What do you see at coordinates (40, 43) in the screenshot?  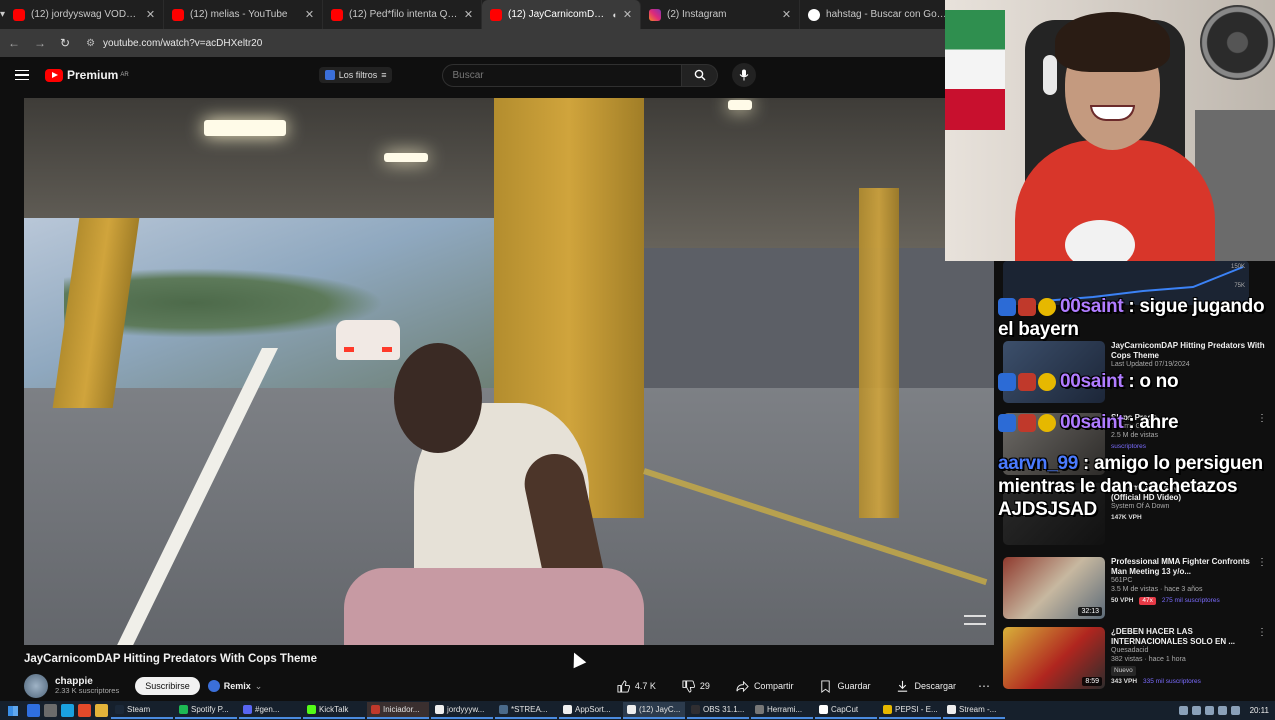 I see `forward-icon: →` at bounding box center [40, 43].